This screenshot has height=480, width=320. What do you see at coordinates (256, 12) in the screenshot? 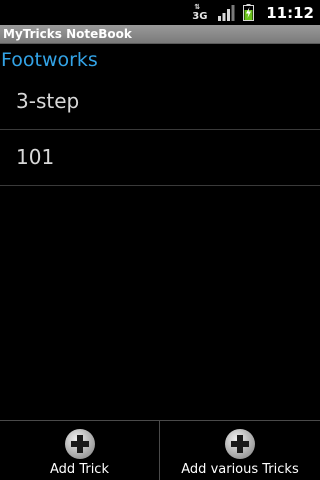
I see `status-icons: ⇅ 3G 11:12` at bounding box center [256, 12].